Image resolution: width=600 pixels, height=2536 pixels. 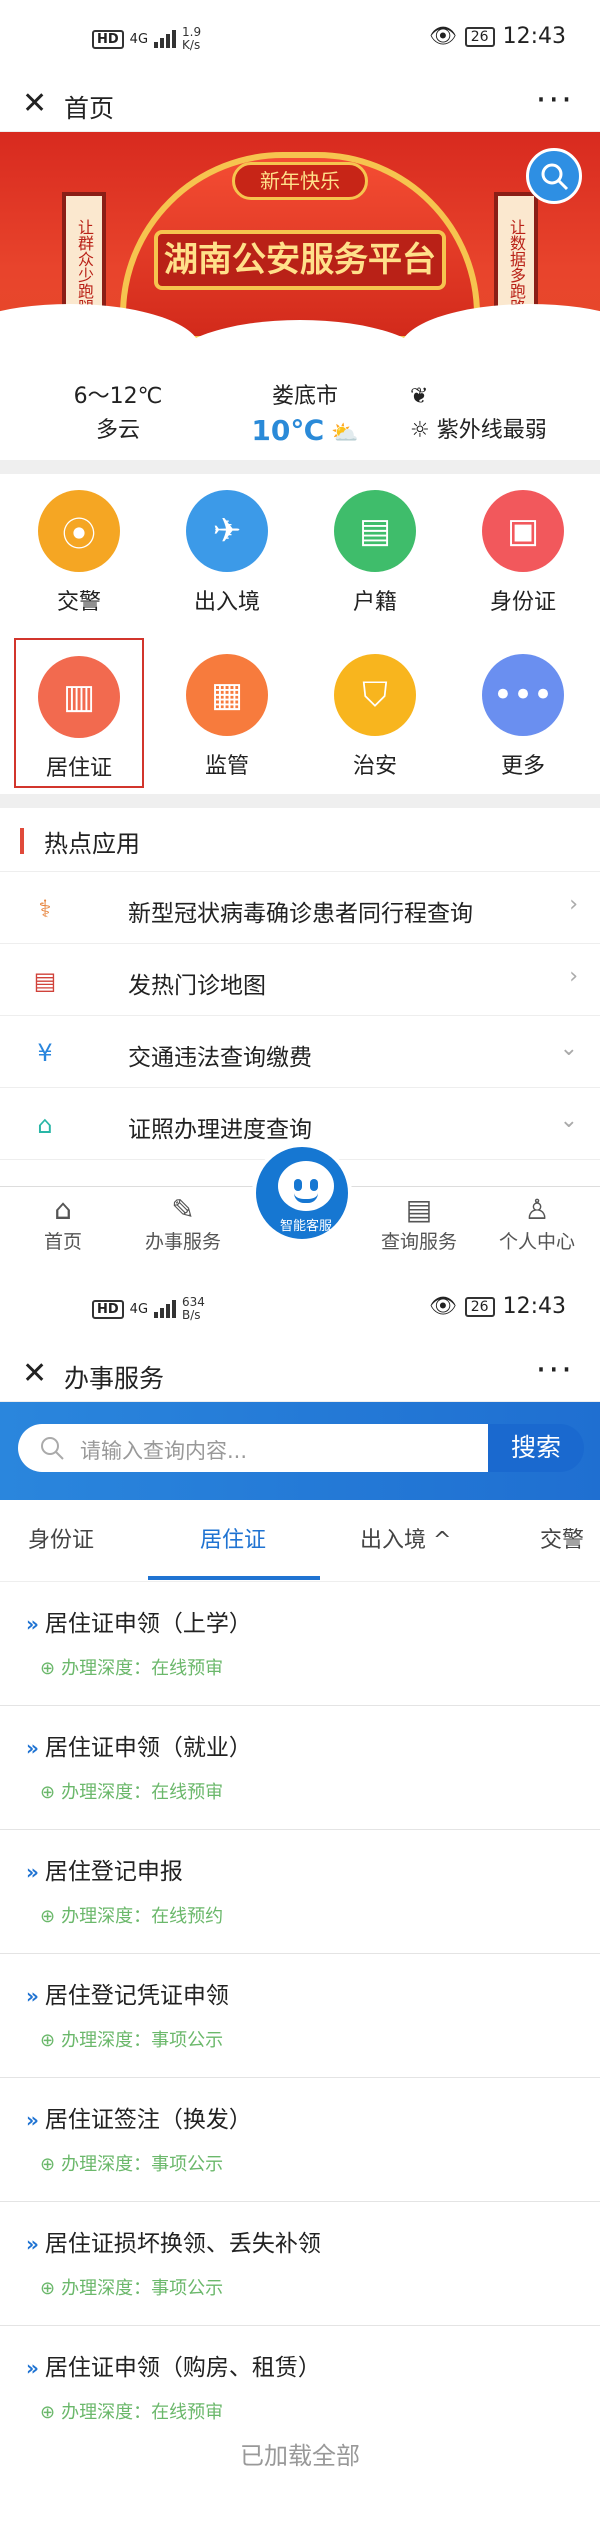 I want to click on tab-home: ⌂ 首页, so click(x=63, y=1223).